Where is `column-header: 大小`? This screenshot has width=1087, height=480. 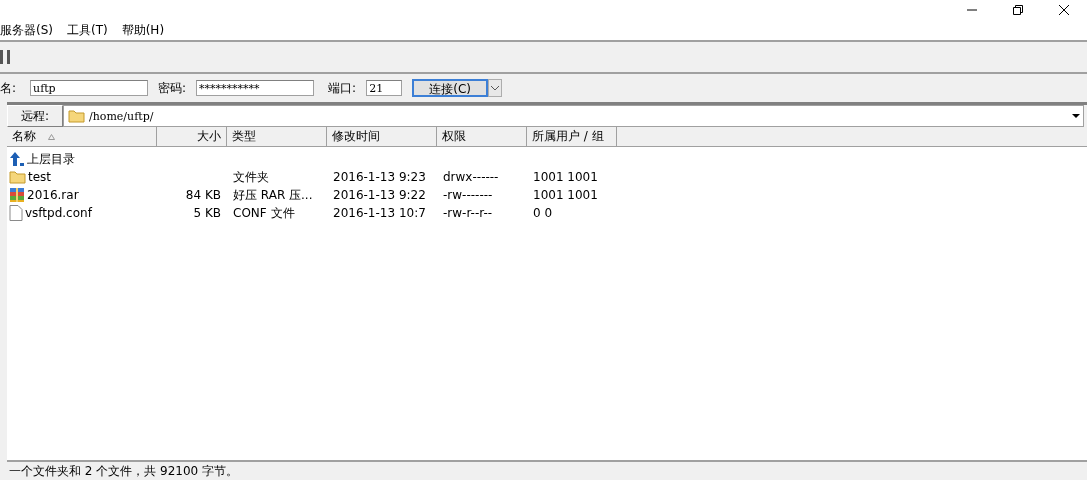 column-header: 大小 is located at coordinates (192, 136).